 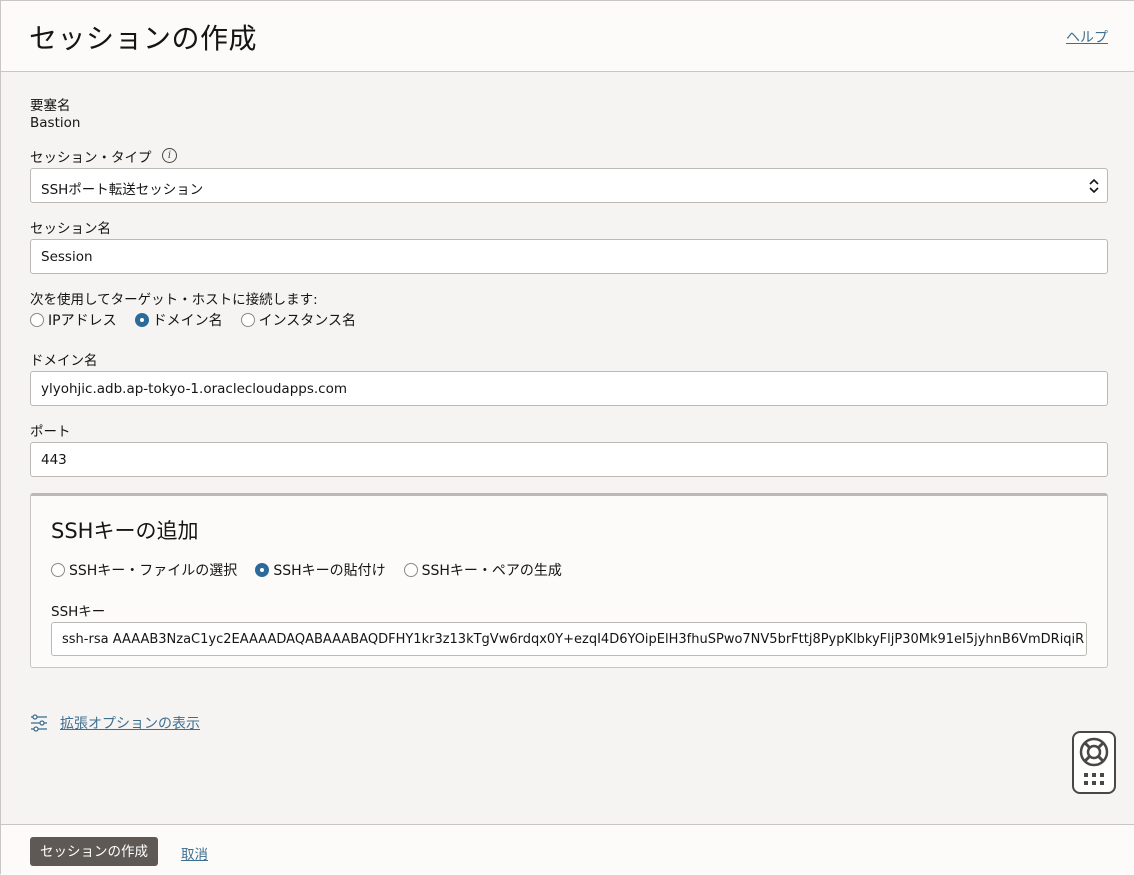 I want to click on help-widget, so click(x=1094, y=762).